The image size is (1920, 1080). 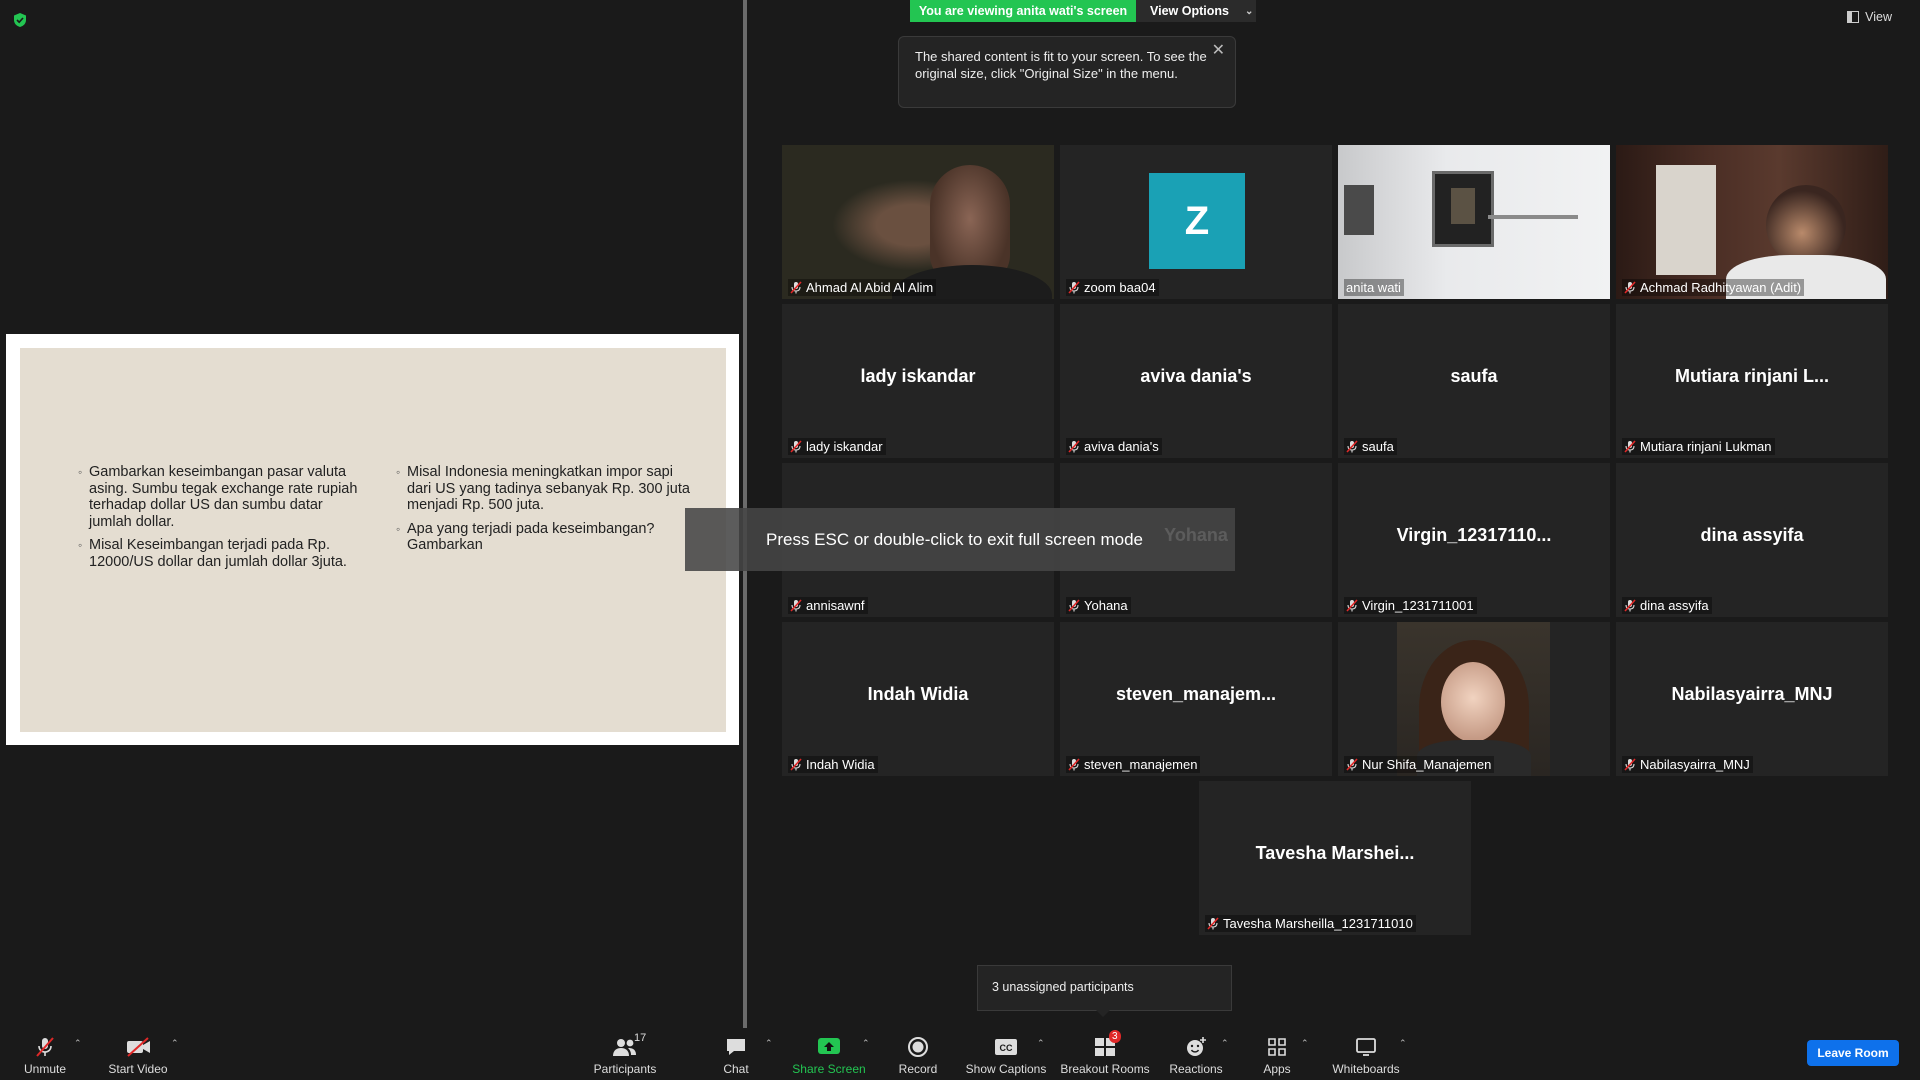 I want to click on whiteboards-label: Whiteboards, so click(x=1366, y=1069).